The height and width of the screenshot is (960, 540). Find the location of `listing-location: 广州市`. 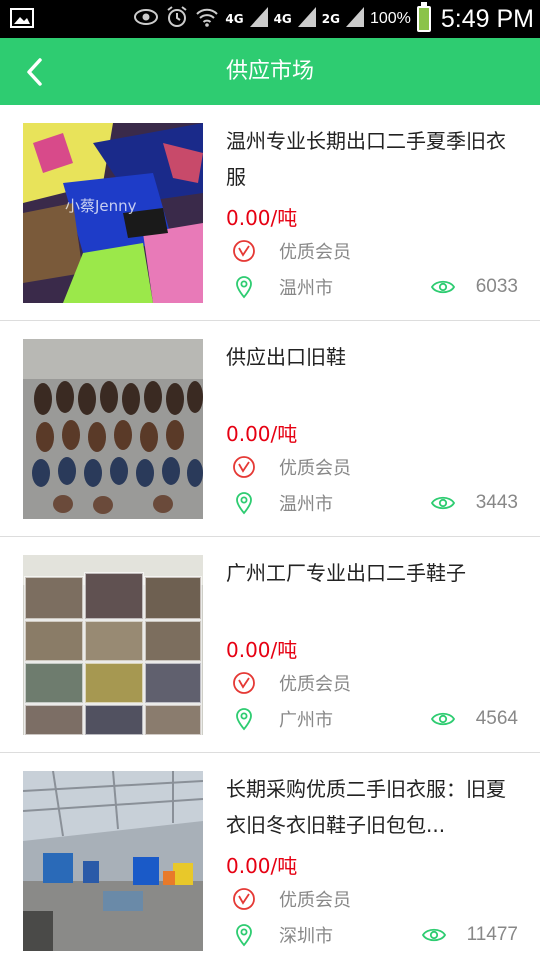

listing-location: 广州市 is located at coordinates (306, 720).